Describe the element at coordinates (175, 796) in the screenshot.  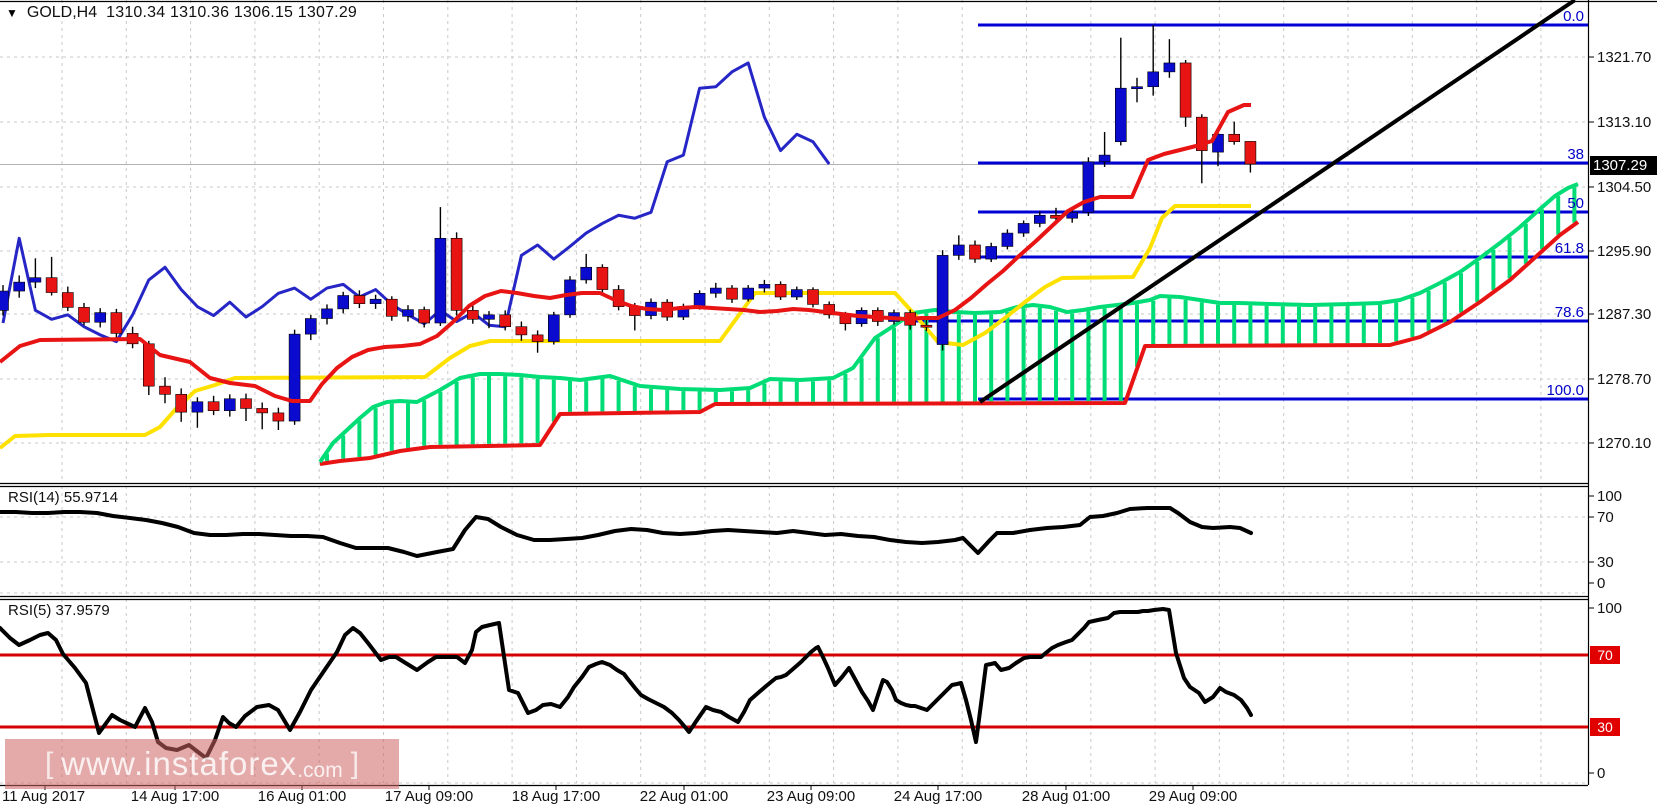
I see `svg-text: 14 Aug 17:00` at that location.